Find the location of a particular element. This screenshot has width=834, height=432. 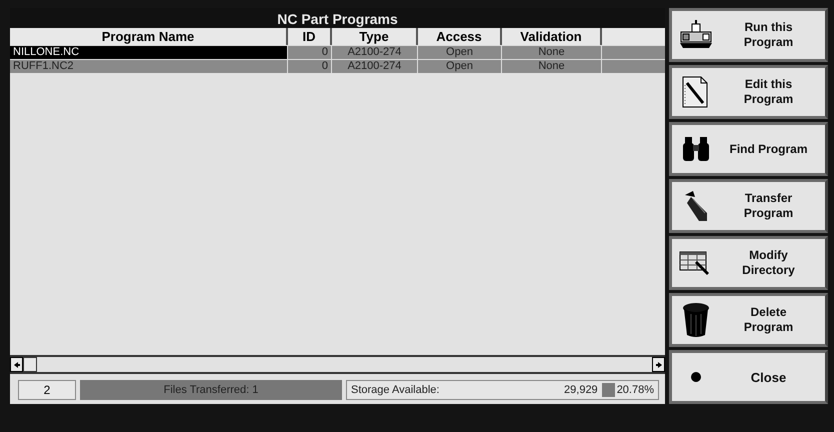

action-button: Transfer Program is located at coordinates (748, 206).